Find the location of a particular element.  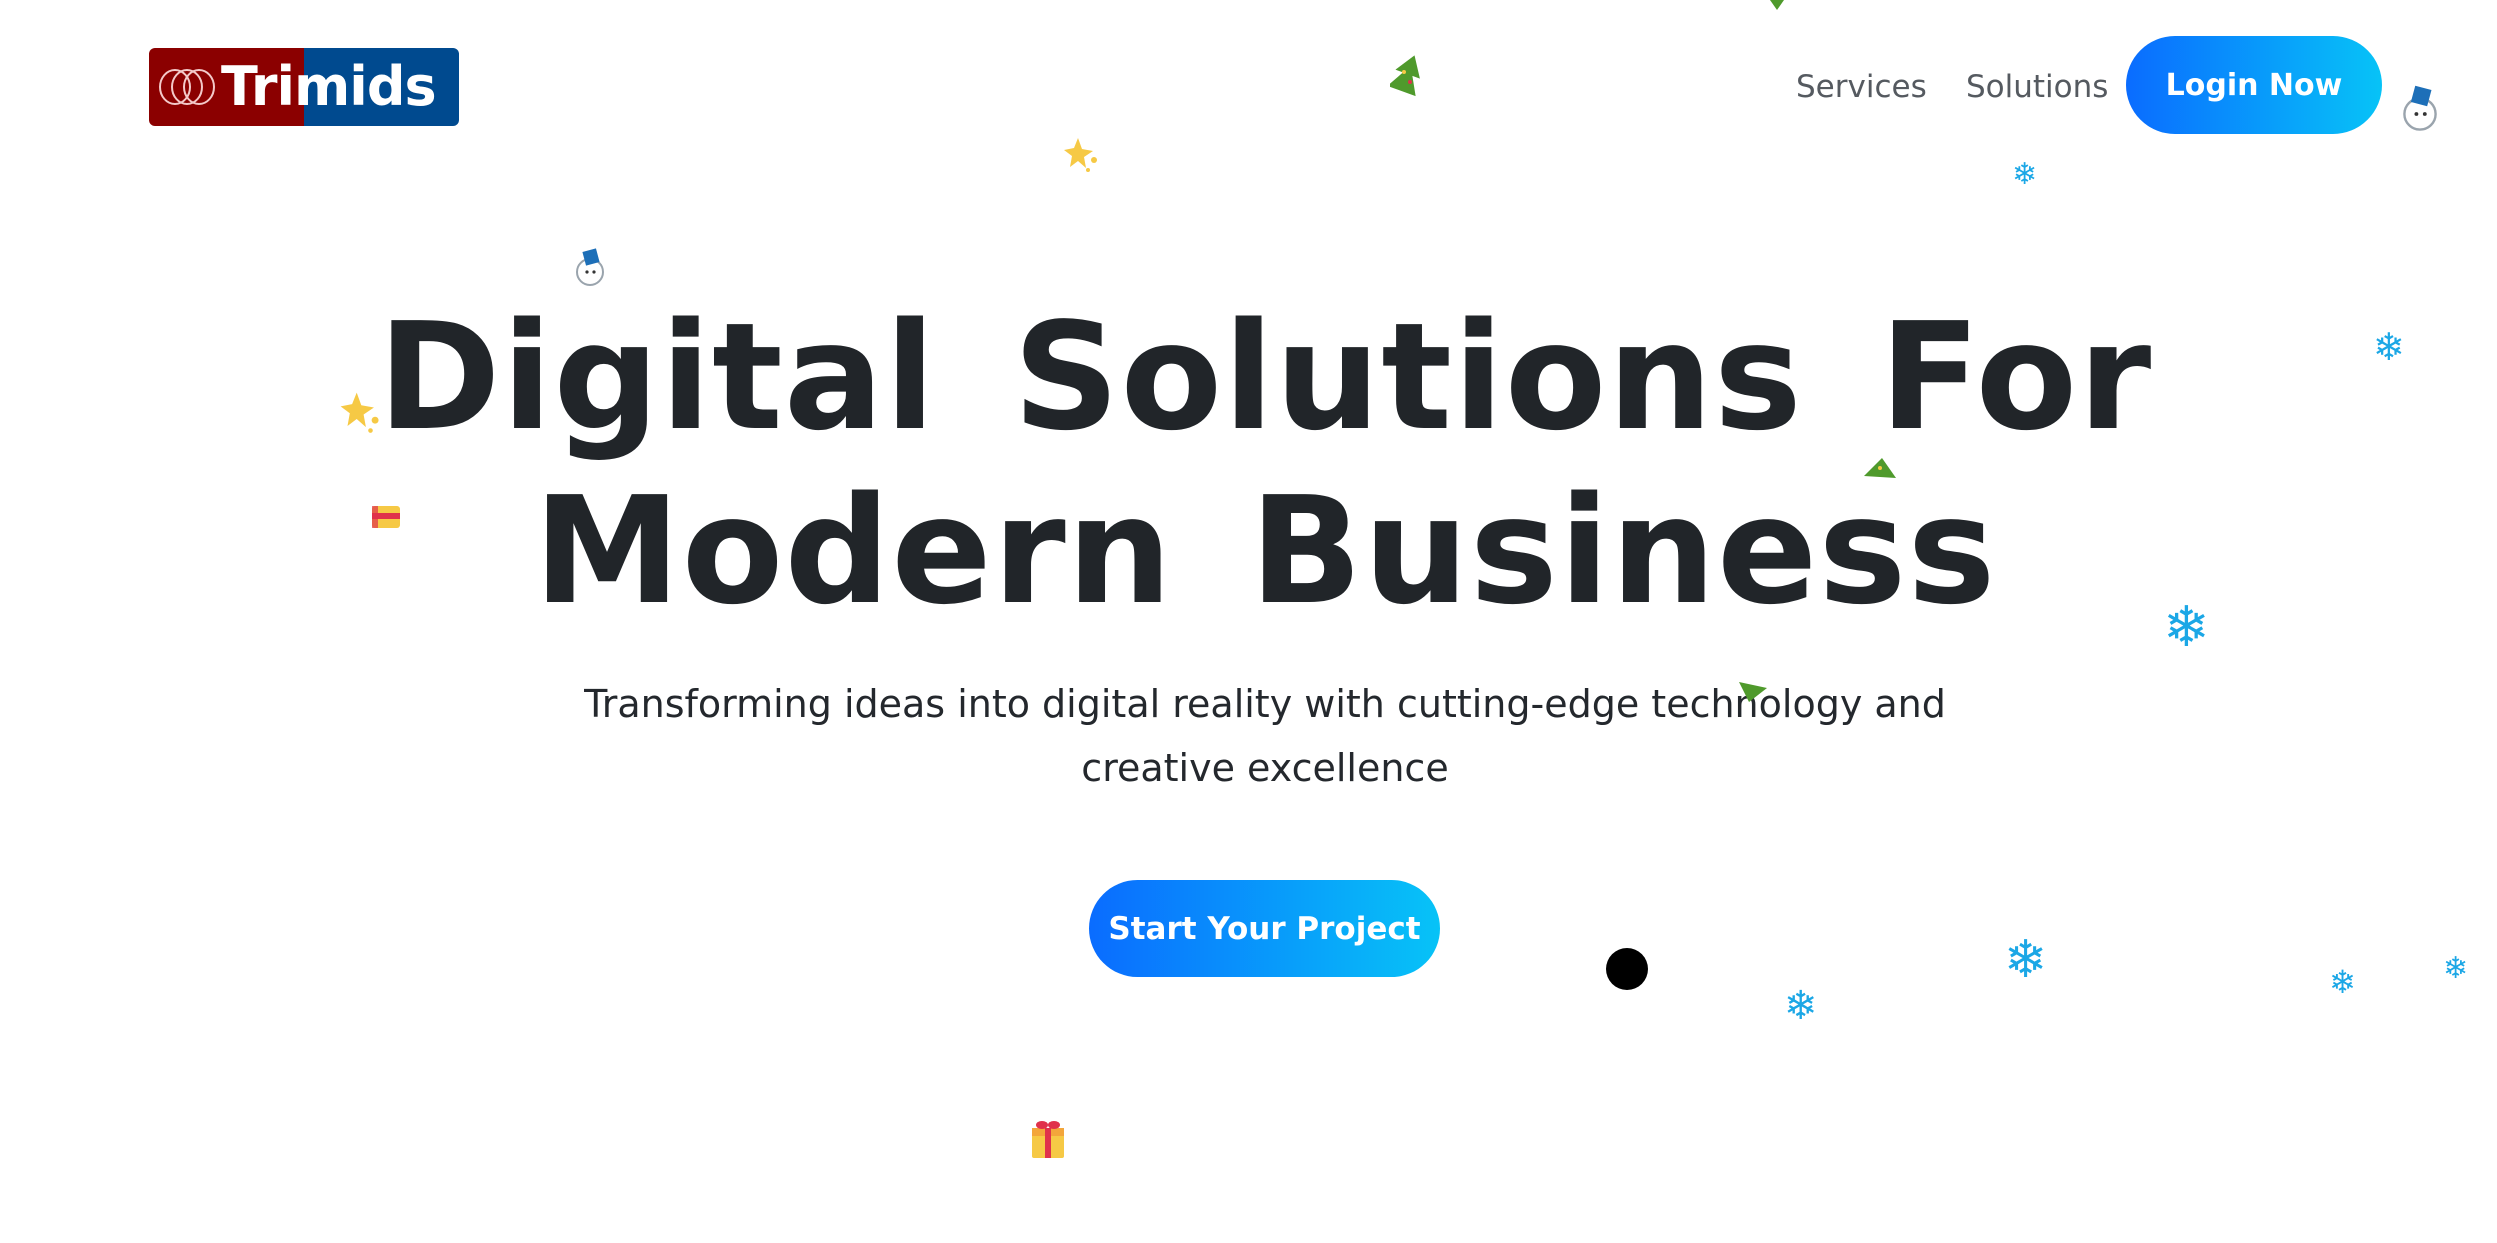

mouse-cursor-dot is located at coordinates (1627, 969).